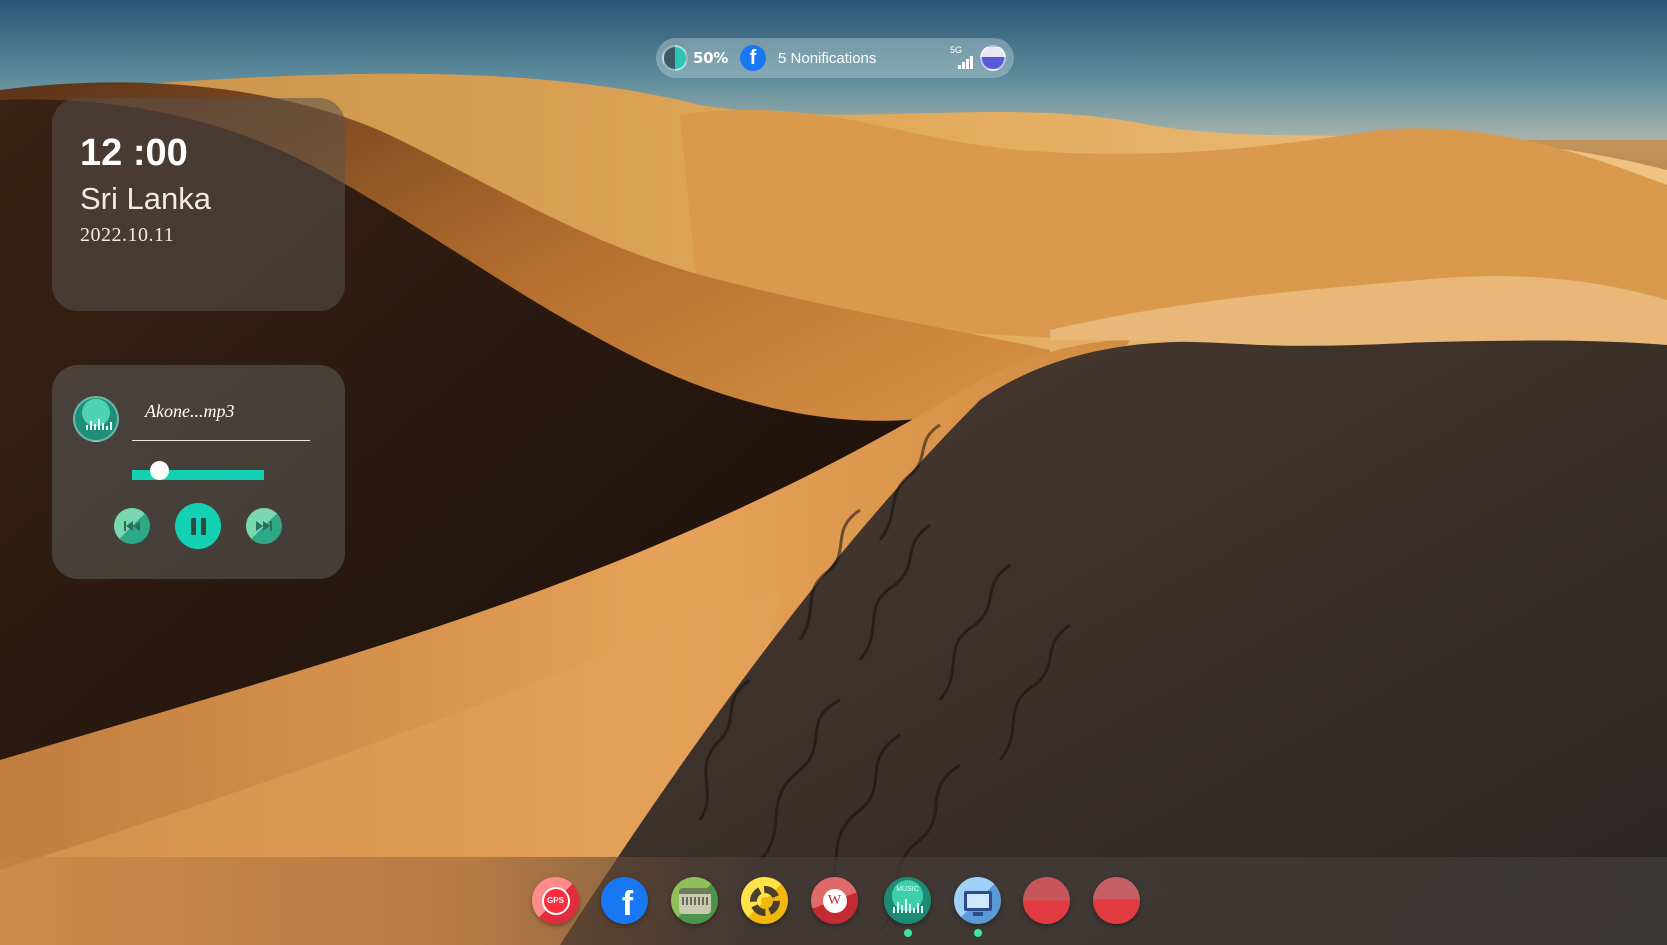 This screenshot has width=1667, height=945. Describe the element at coordinates (711, 58) in the screenshot. I see `battery-percent: 50%` at that location.